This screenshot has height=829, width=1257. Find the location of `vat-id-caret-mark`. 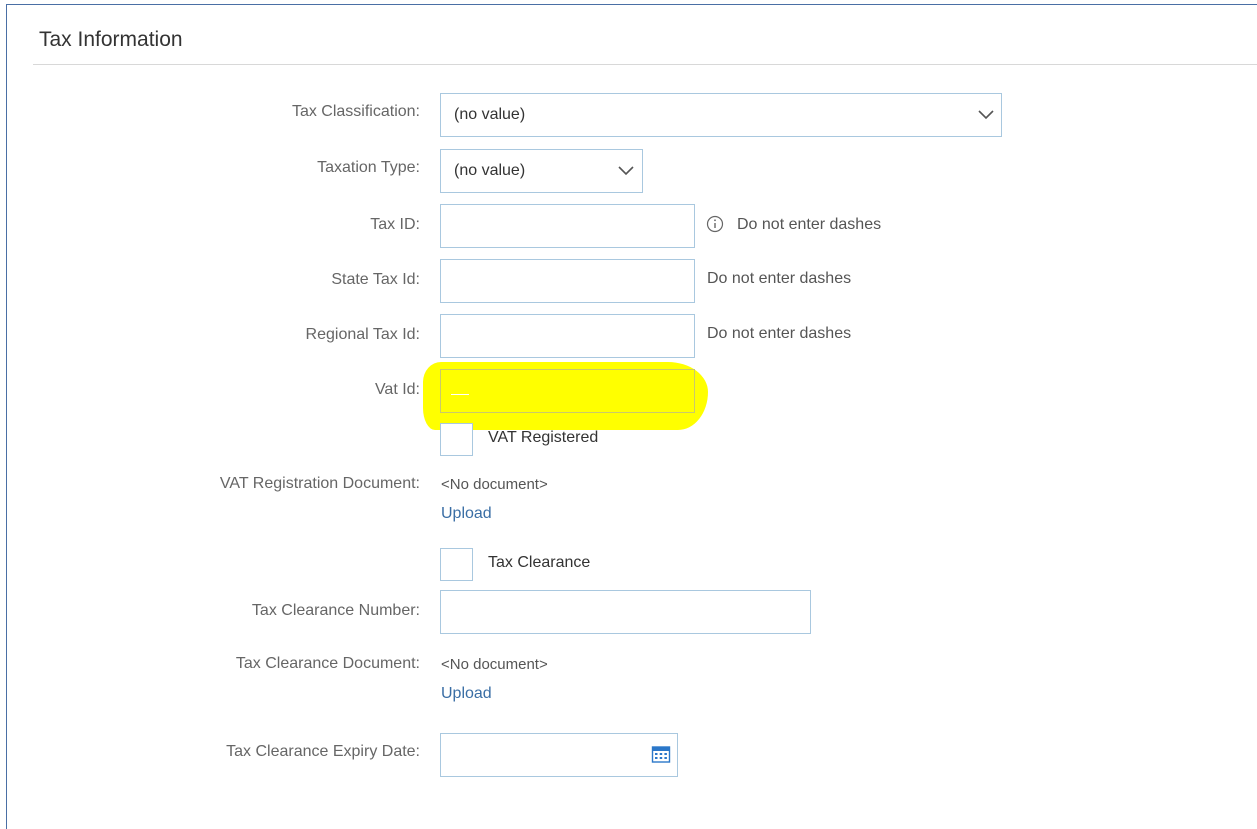

vat-id-caret-mark is located at coordinates (460, 394).